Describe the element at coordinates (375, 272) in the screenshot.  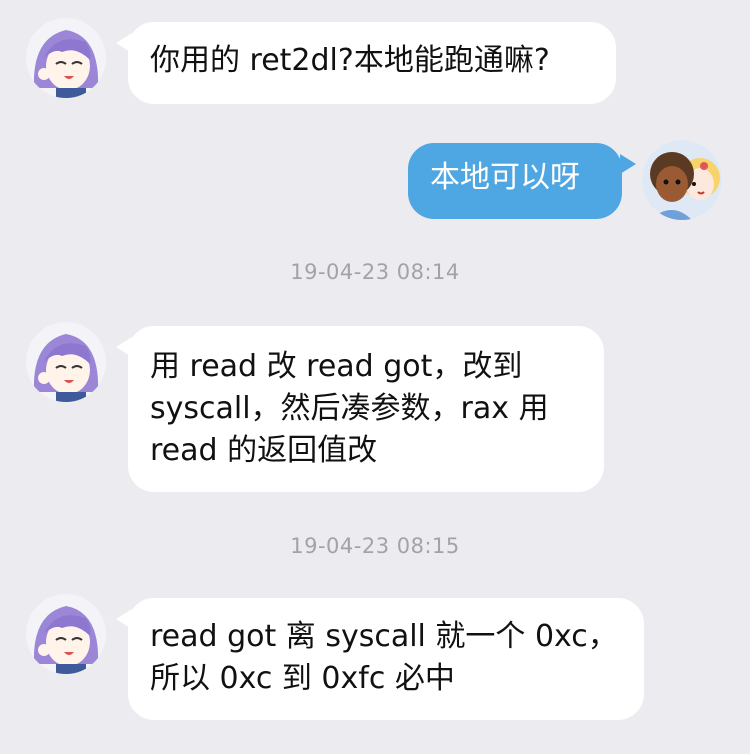
I see `timestamp: 19-04-23 08:14` at that location.